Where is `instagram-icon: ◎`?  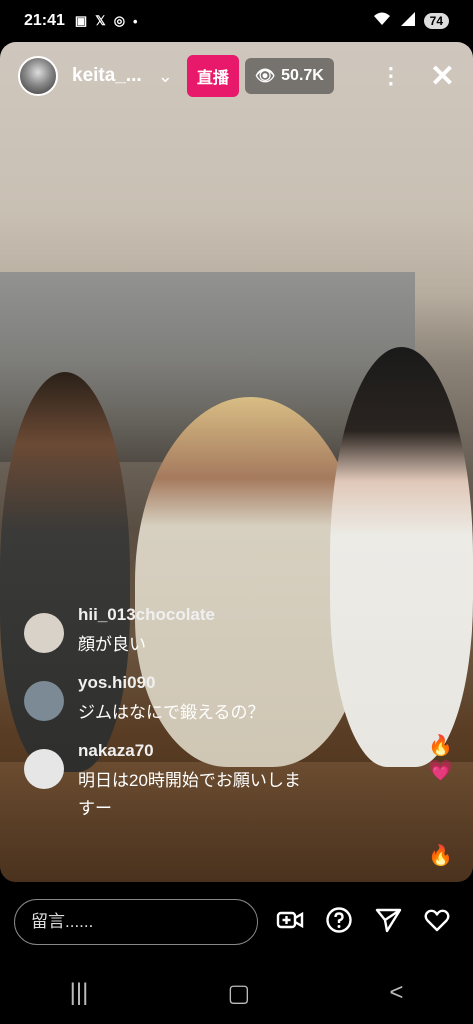
instagram-icon: ◎ is located at coordinates (119, 20).